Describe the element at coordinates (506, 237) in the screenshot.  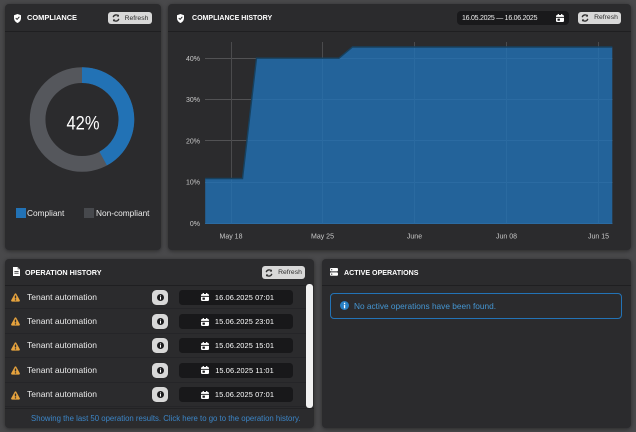
I see `svg-text: Jun 08` at that location.